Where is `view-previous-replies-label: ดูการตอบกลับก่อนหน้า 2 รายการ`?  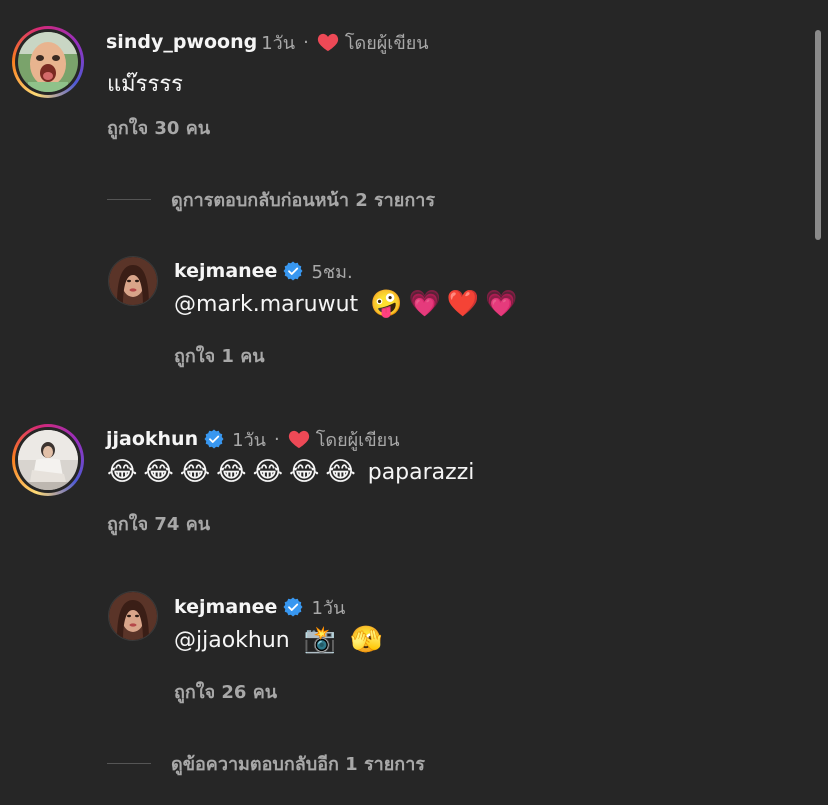
view-previous-replies-label: ดูการตอบกลับก่อนหน้า 2 รายการ is located at coordinates (303, 200).